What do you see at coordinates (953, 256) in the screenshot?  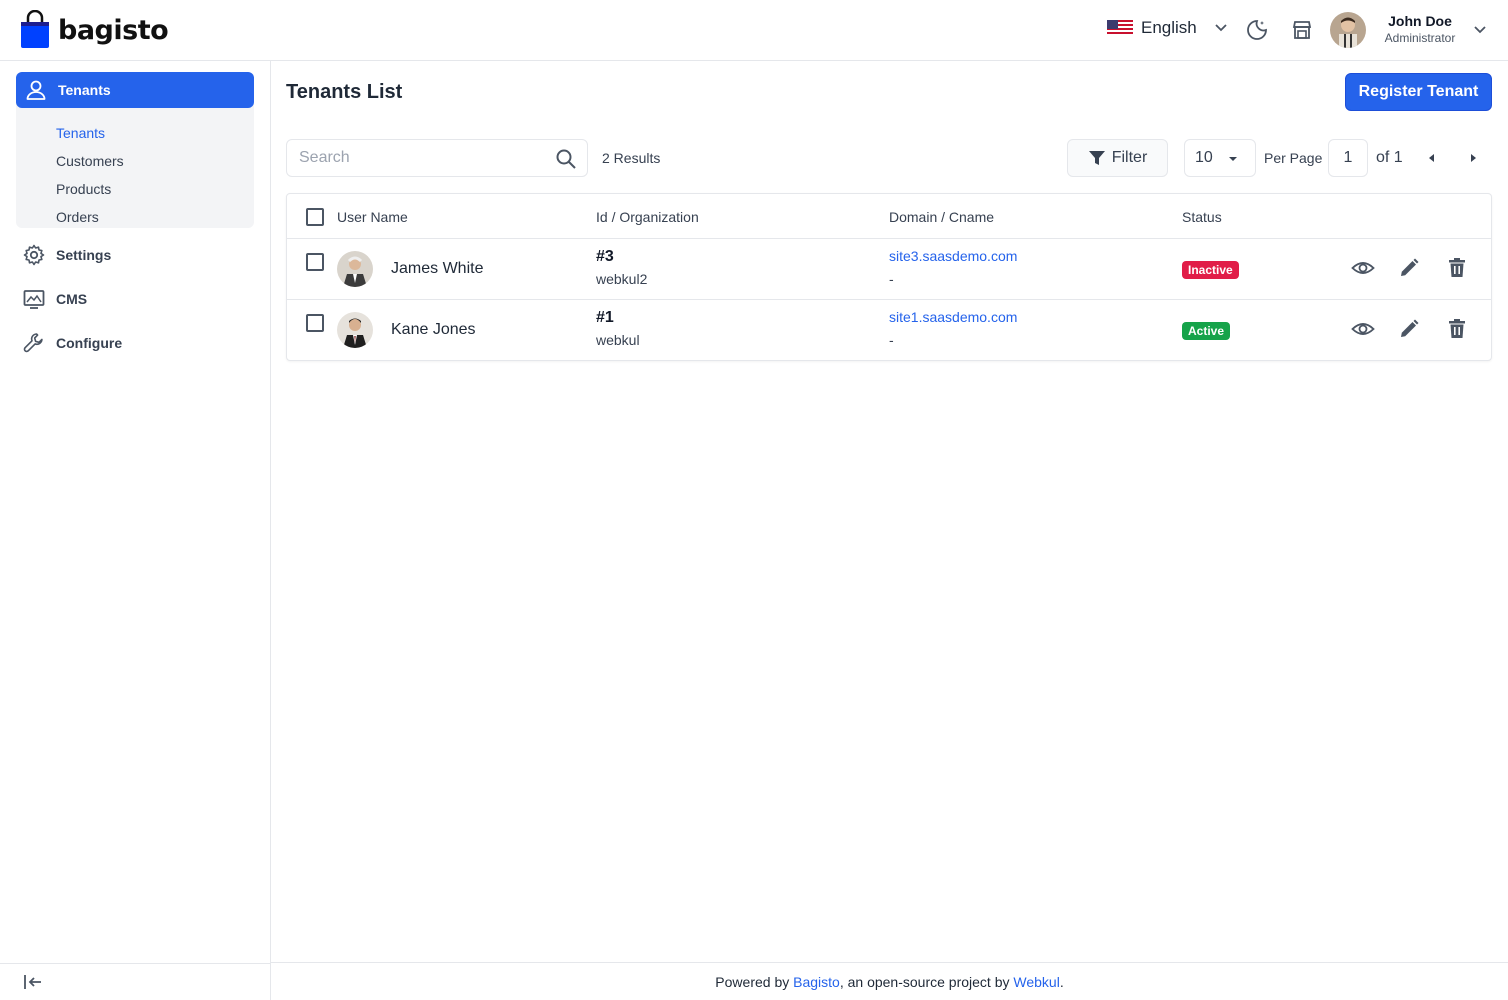 I see `tenant-domain-link: site3.saasdemo.com` at bounding box center [953, 256].